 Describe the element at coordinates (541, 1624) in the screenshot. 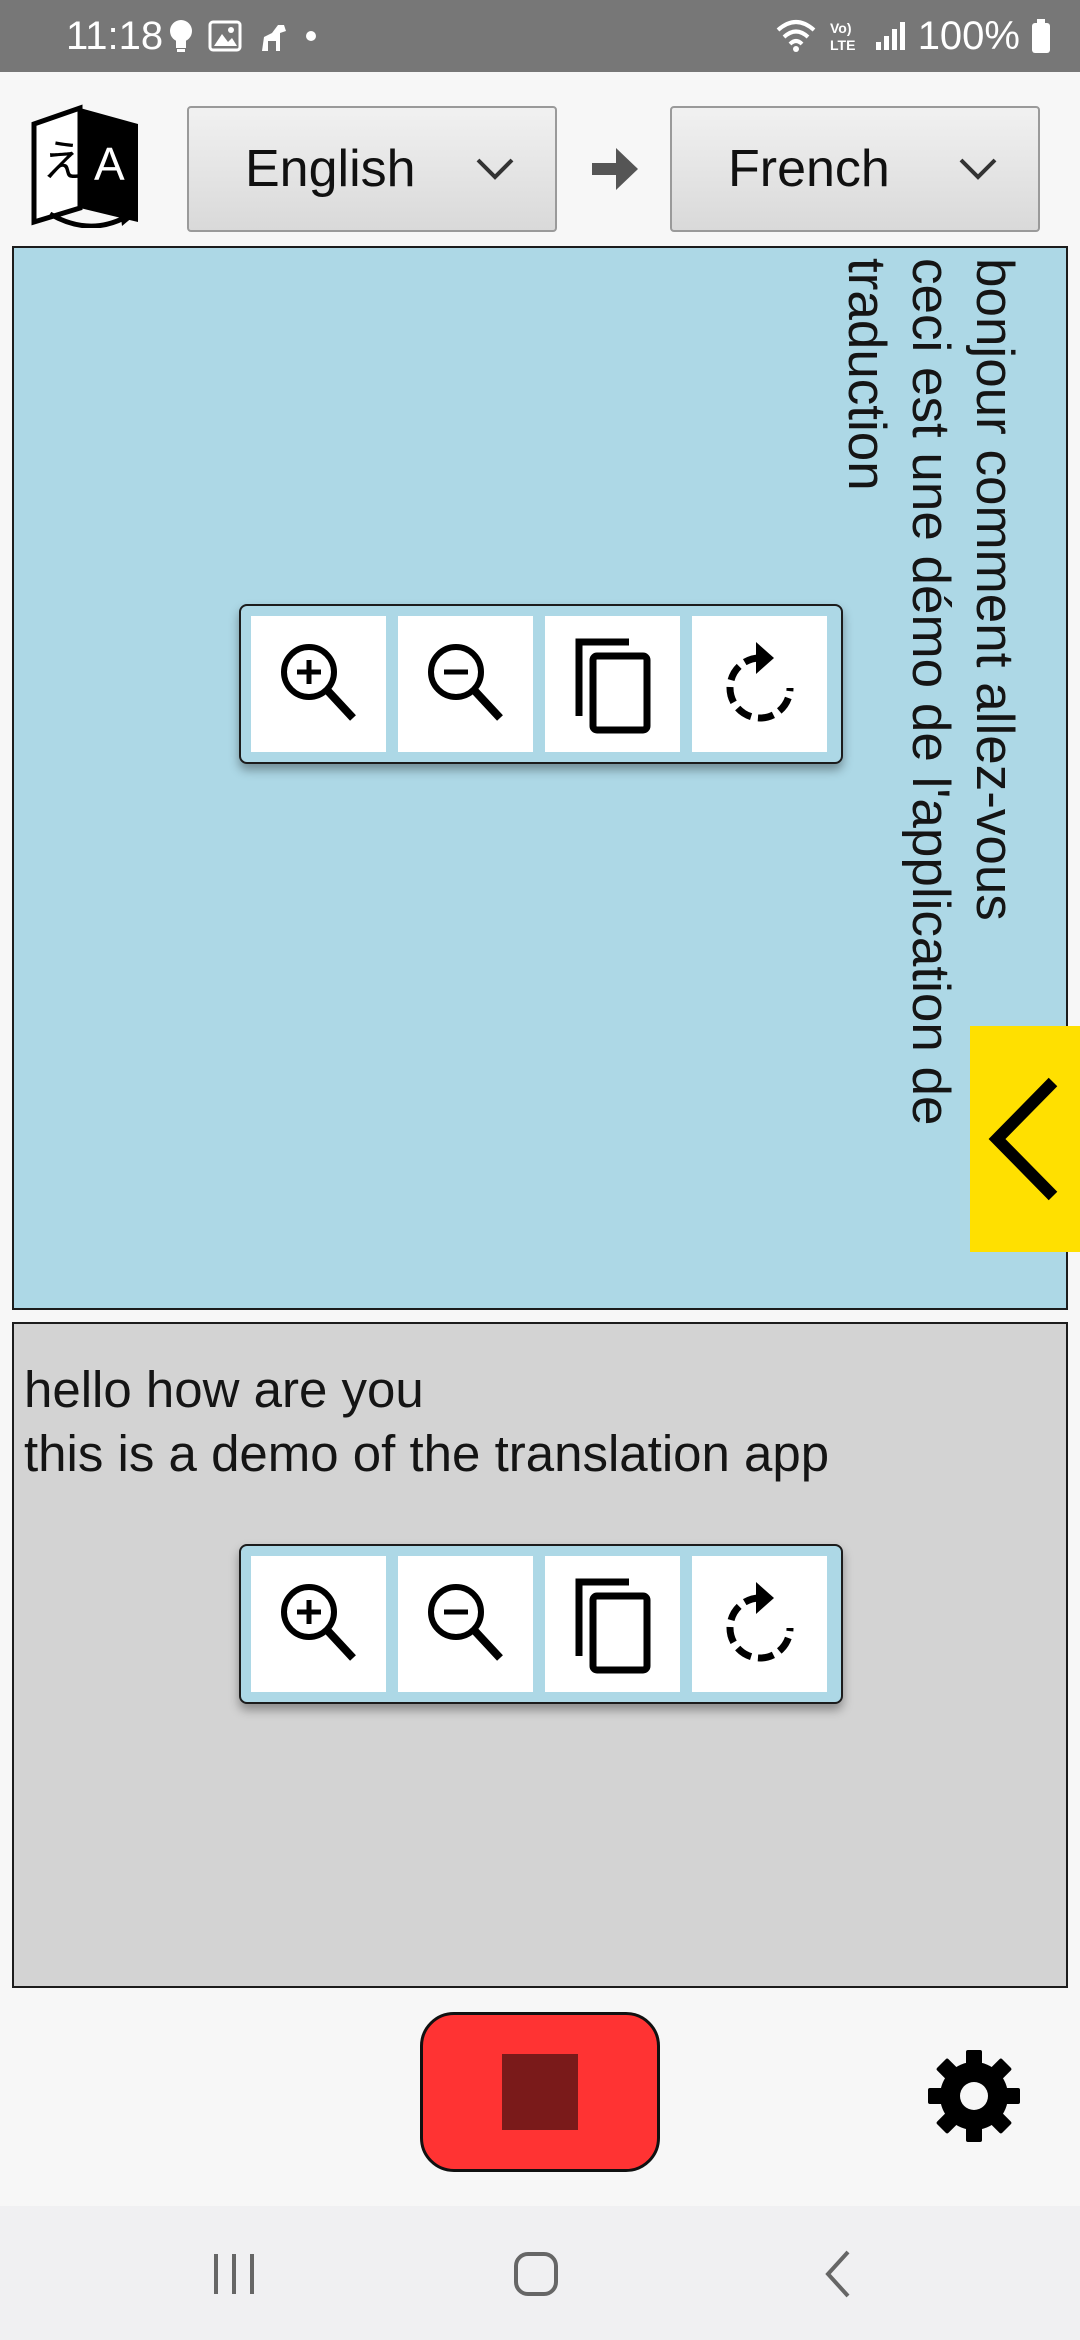

I see `source-toolbar` at that location.